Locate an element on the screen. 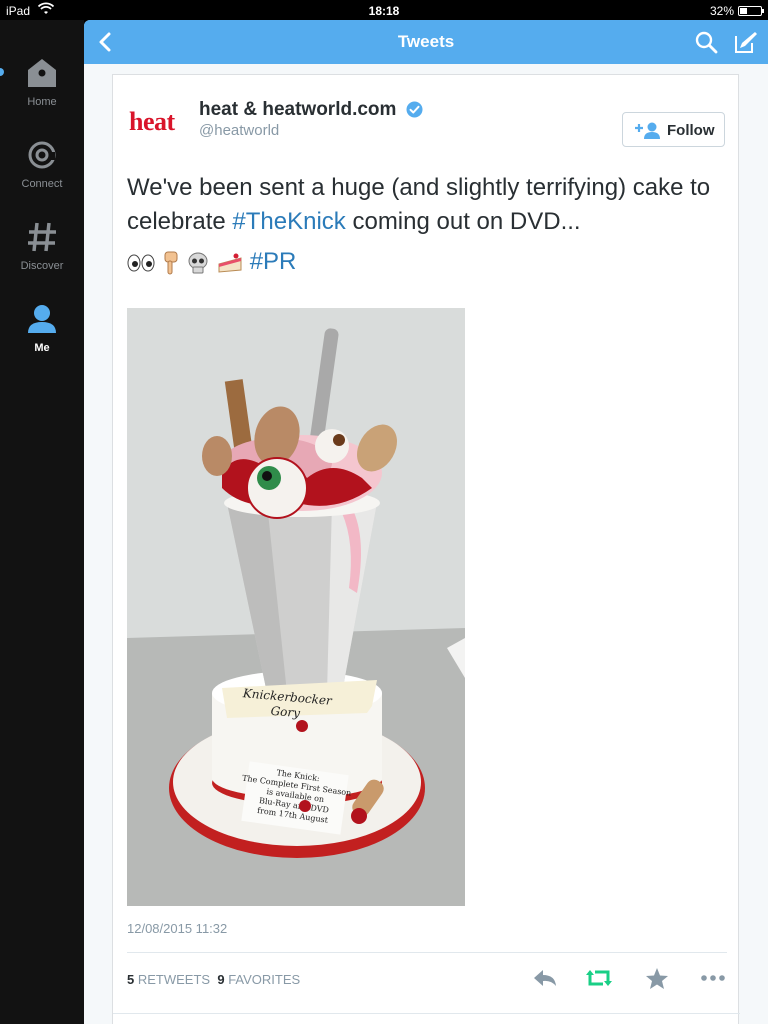 This screenshot has height=1024, width=768. top-navigation-bar: Tweets is located at coordinates (426, 42).